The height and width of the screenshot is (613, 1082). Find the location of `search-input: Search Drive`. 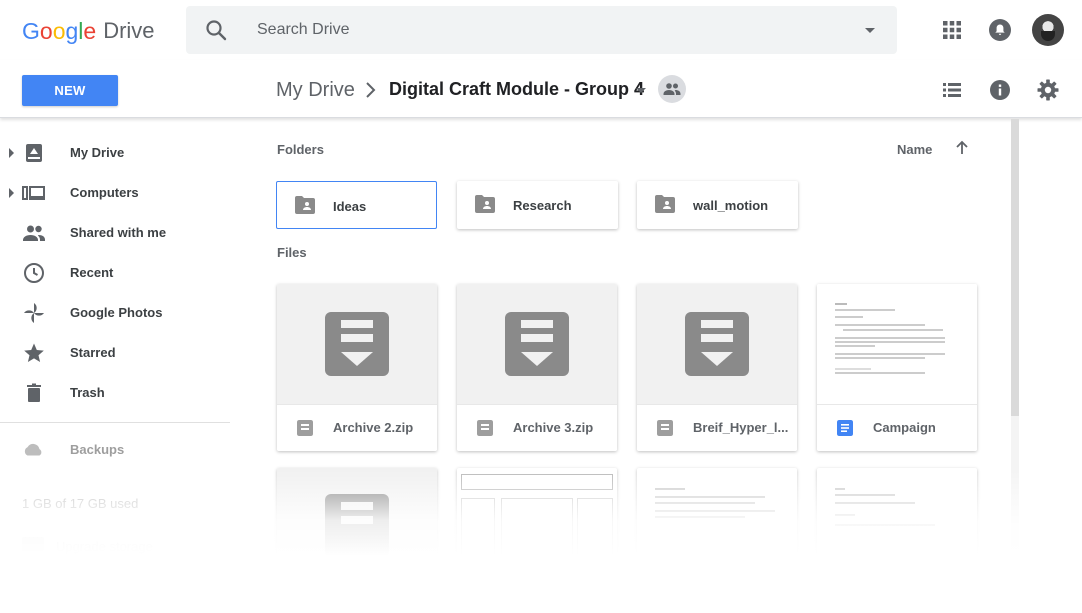

search-input: Search Drive is located at coordinates (303, 30).